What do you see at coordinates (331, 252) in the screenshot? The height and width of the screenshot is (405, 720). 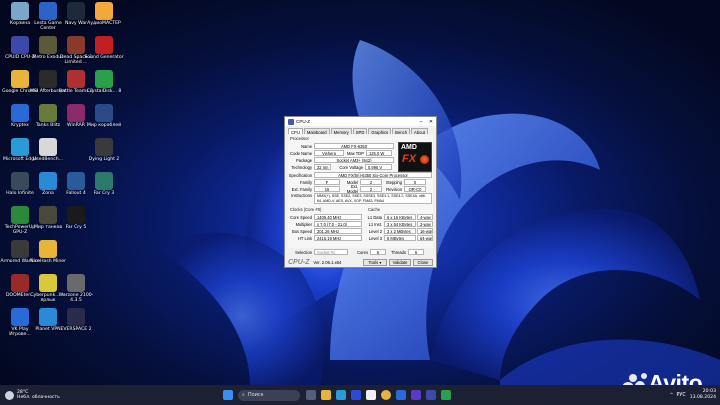 I see `selection-select: Socket #1` at bounding box center [331, 252].